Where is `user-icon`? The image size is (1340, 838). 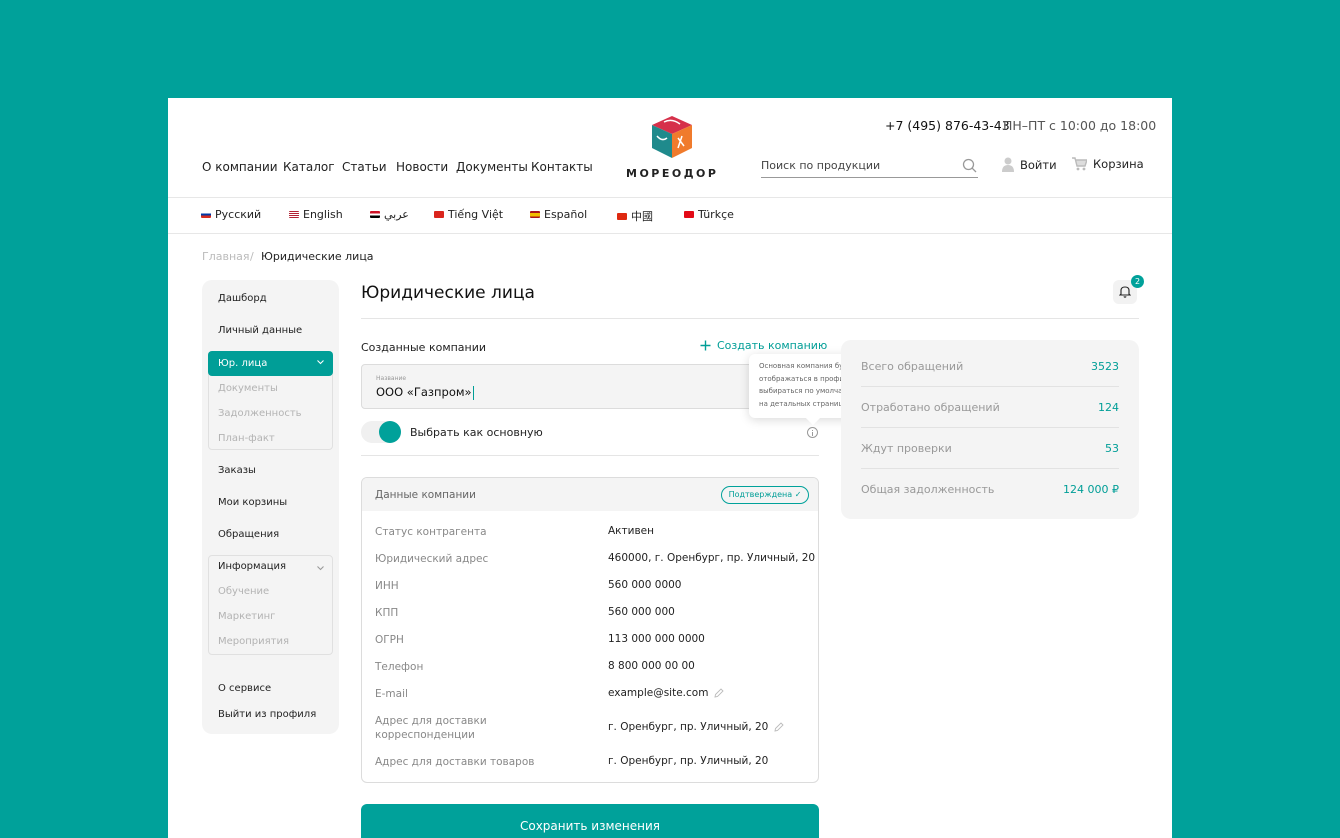
user-icon is located at coordinates (1008, 164).